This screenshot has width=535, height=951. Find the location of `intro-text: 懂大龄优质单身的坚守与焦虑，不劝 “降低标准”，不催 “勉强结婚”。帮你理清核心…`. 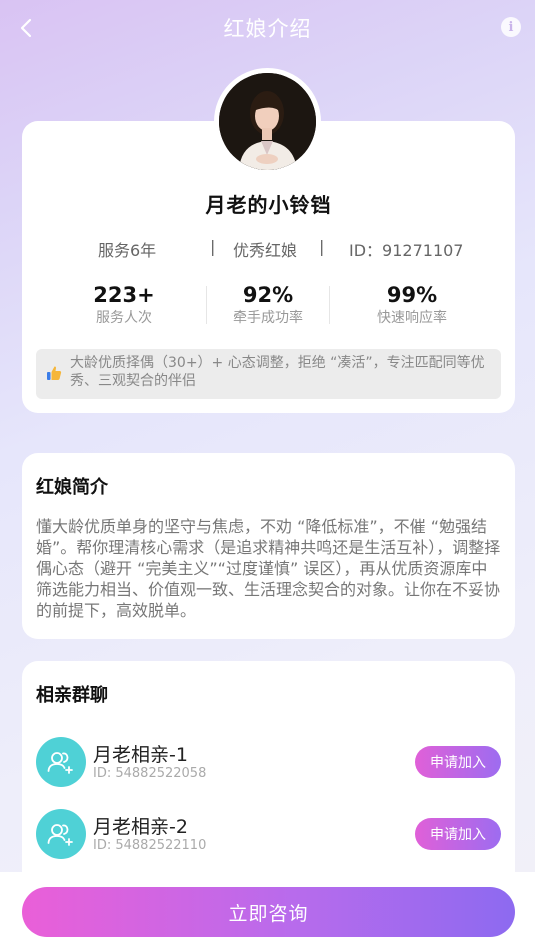

intro-text: 懂大龄优质单身的坚守与焦虑，不劝 “降低标准”，不催 “勉强结婚”。帮你理清核心… is located at coordinates (268, 568).